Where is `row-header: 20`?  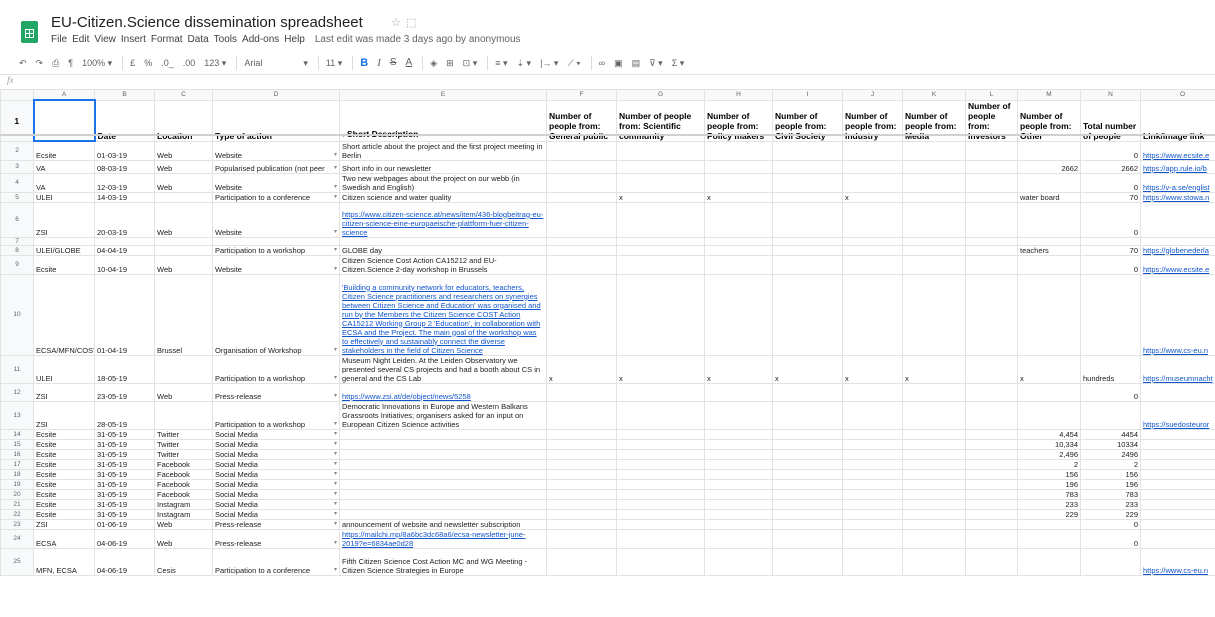 row-header: 20 is located at coordinates (17, 494).